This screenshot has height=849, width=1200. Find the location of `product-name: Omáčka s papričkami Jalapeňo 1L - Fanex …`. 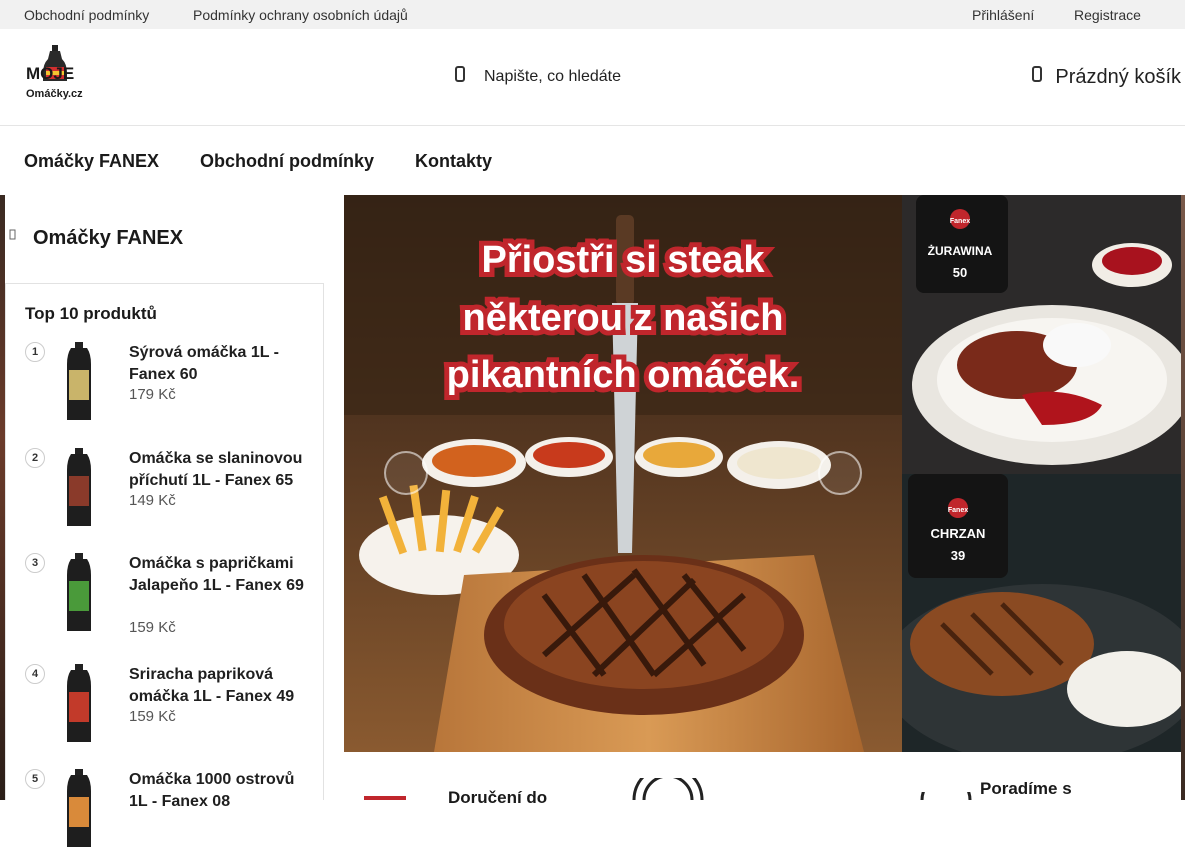

product-name: Omáčka s papričkami Jalapeňo 1L - Fanex … is located at coordinates (219, 575).